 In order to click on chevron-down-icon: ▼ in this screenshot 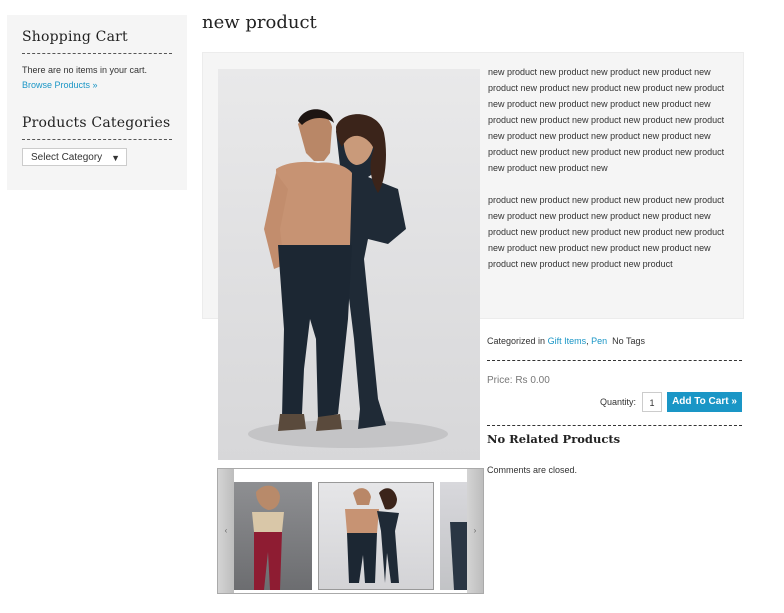, I will do `click(115, 158)`.